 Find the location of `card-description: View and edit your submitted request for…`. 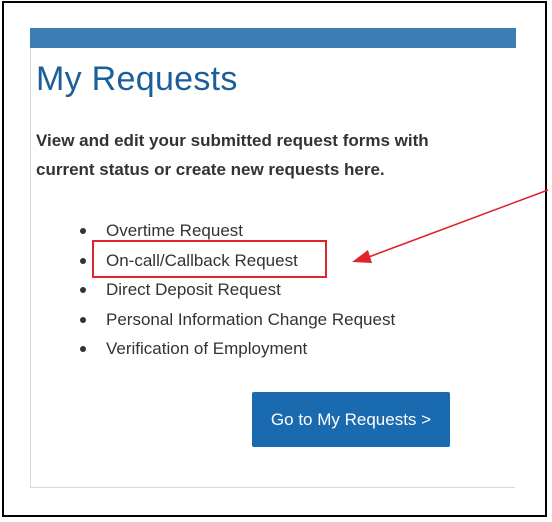

card-description: View and edit your submitted request for… is located at coordinates (232, 155).